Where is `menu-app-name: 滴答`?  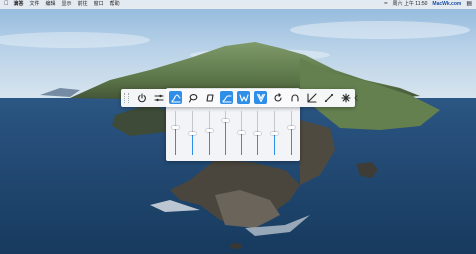
menu-app-name: 滴答 is located at coordinates (19, 4).